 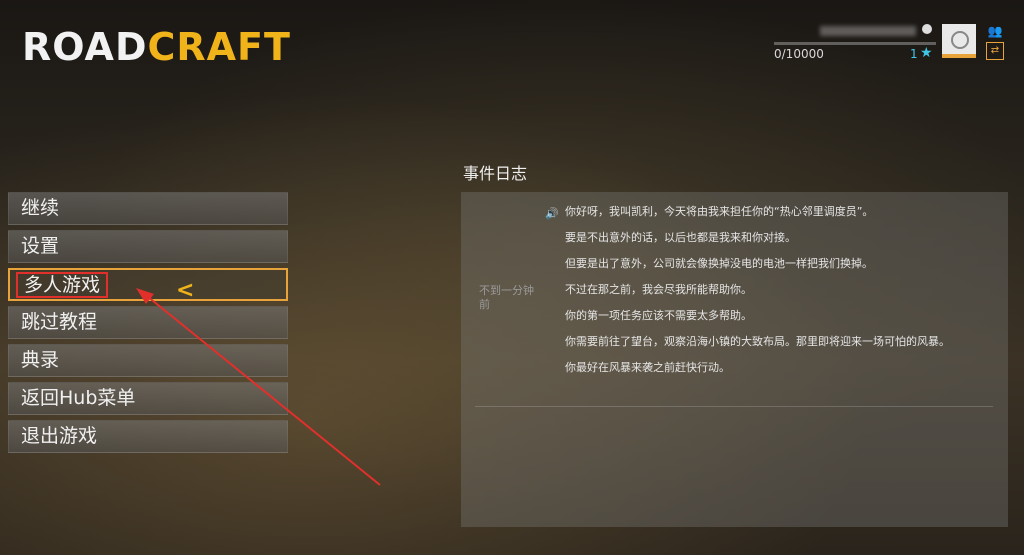 I want to click on log-line: 但要是出了意外，公司就会像换掉没电的电池一样把我们换掉。, so click(x=719, y=263).